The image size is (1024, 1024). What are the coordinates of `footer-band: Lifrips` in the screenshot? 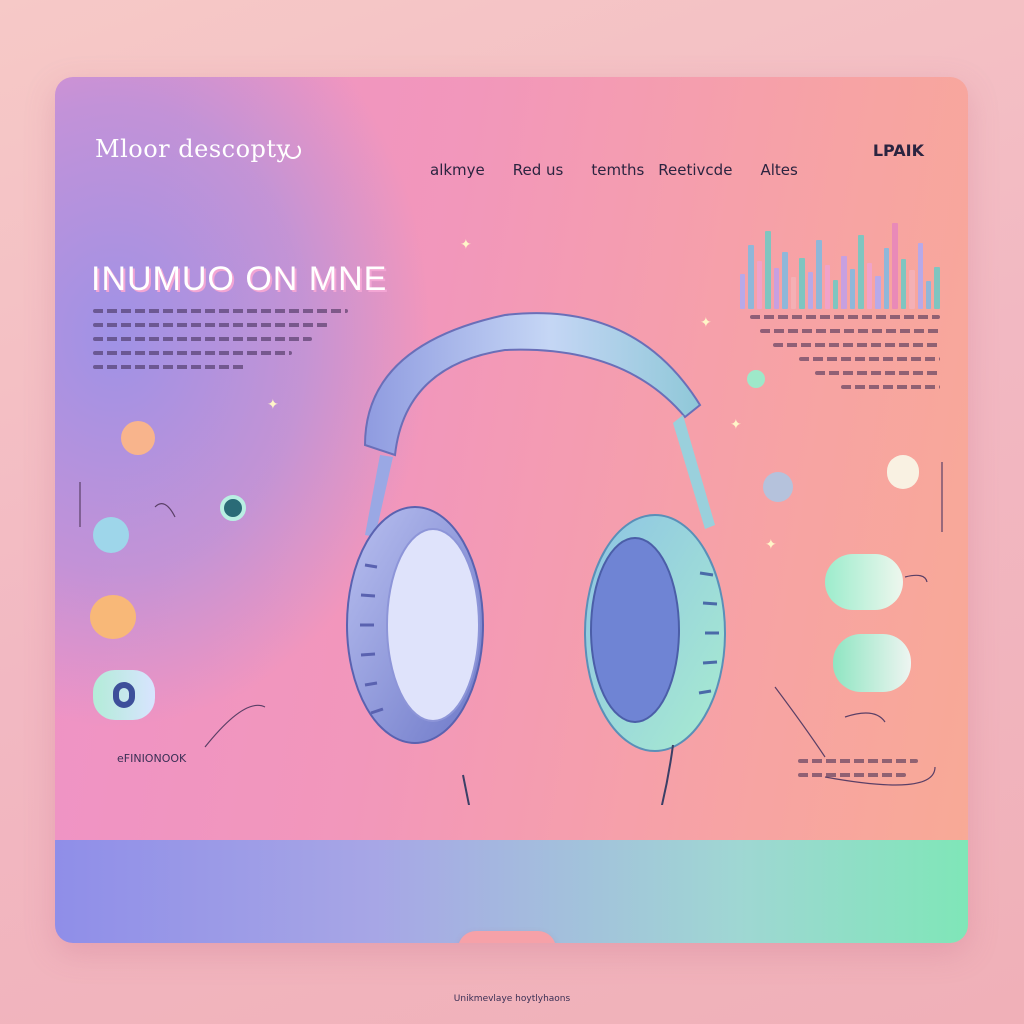 It's located at (511, 891).